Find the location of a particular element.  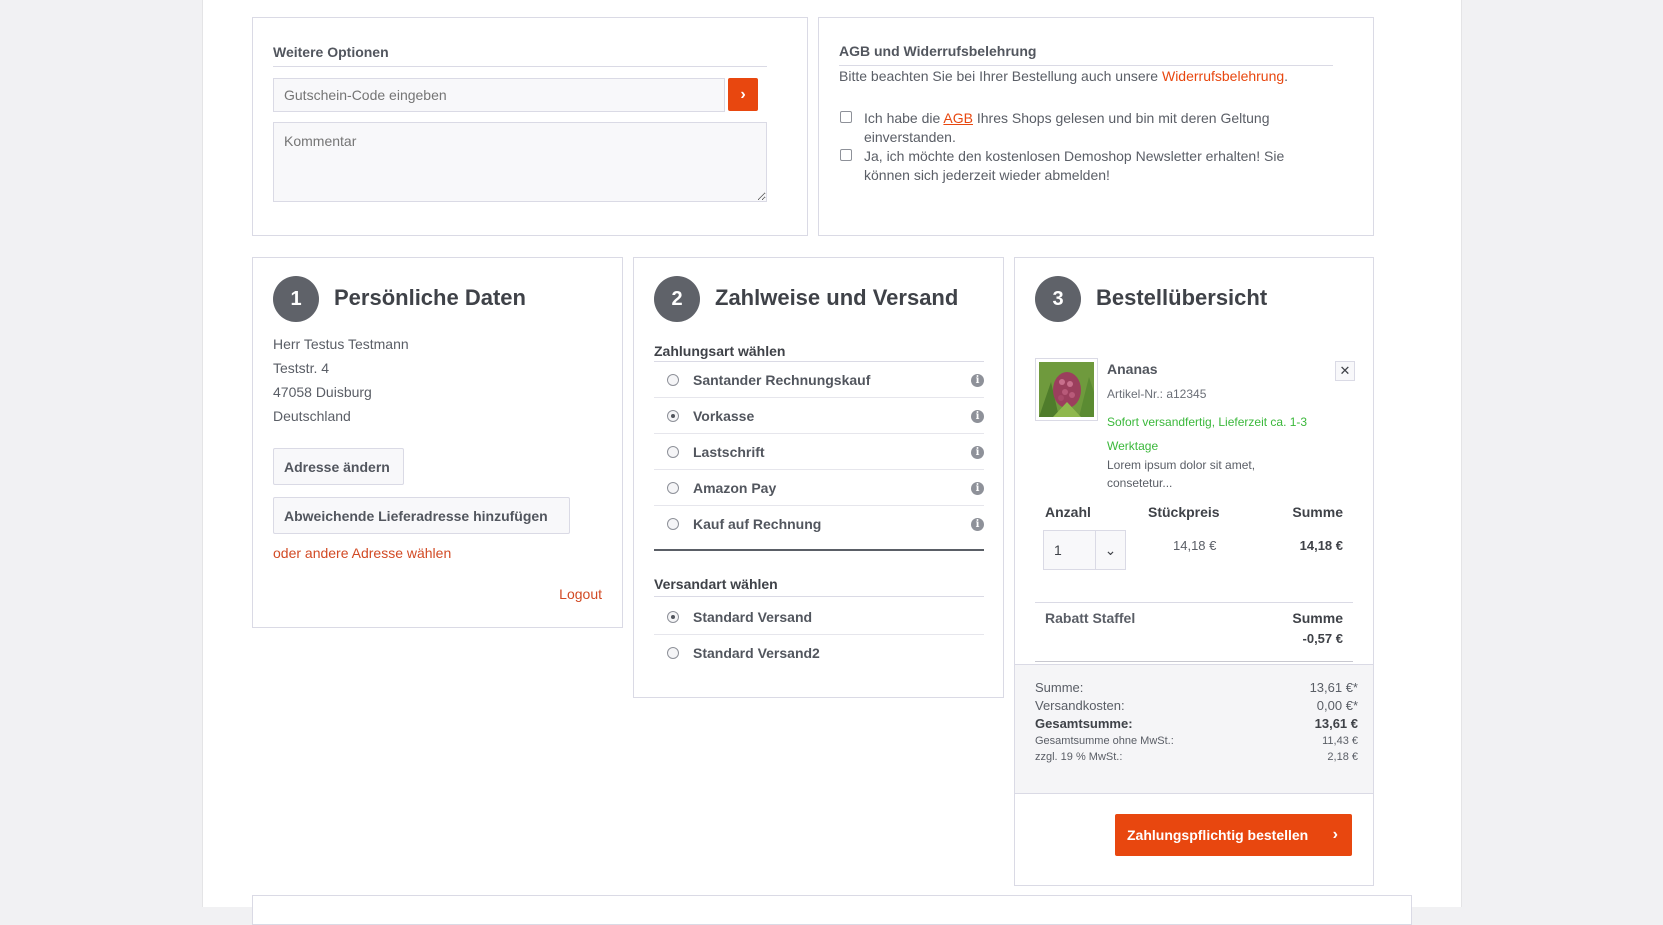

vat-row: zzgl. 19 % MwSt.: 2,18 € is located at coordinates (1196, 757).